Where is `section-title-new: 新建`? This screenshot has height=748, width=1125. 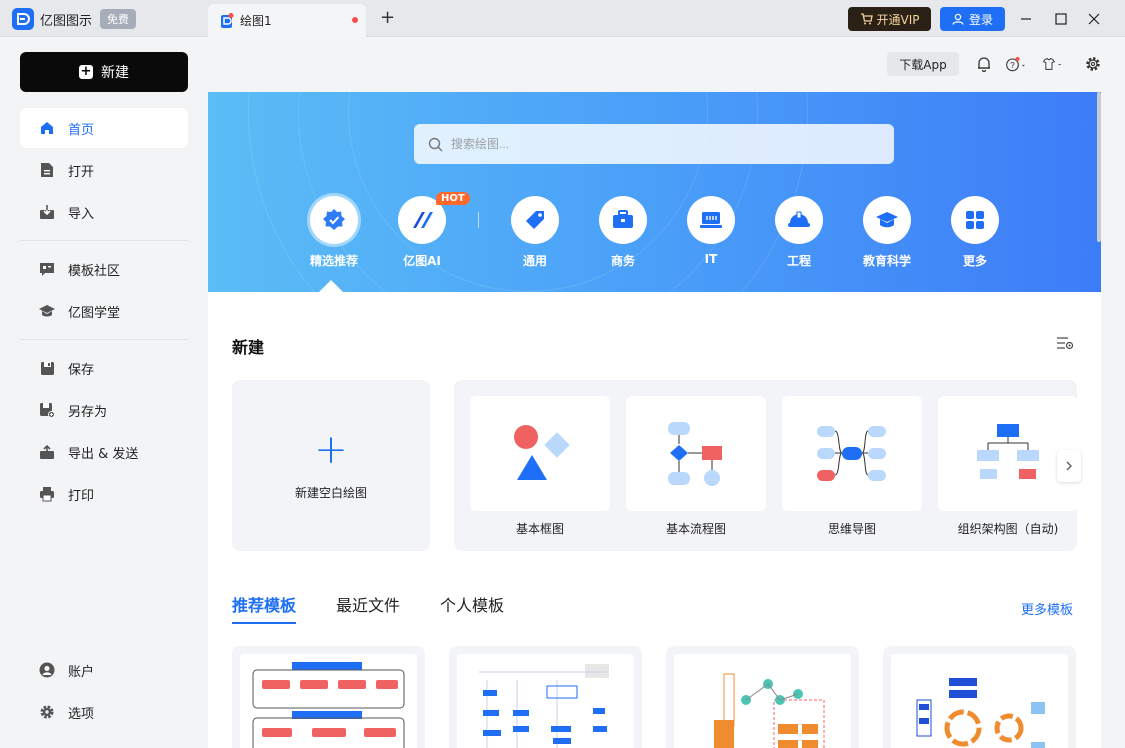 section-title-new: 新建 is located at coordinates (248, 347).